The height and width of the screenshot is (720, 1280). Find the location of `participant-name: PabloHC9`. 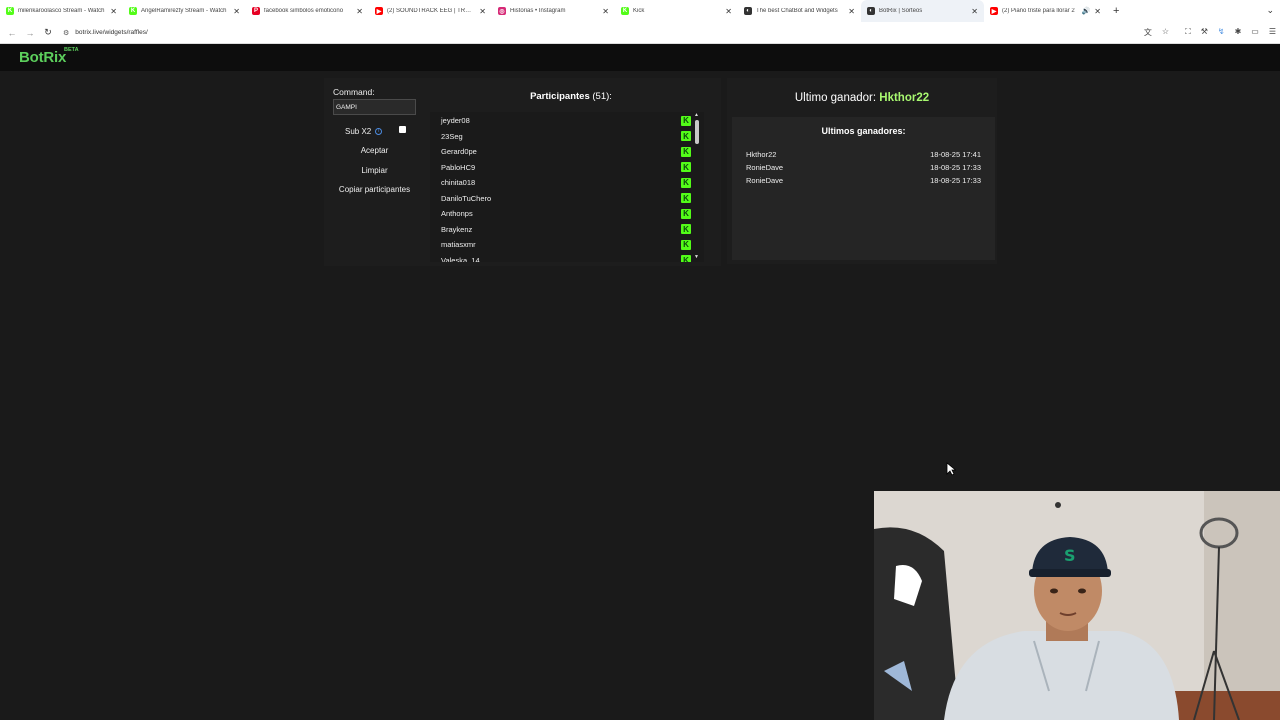

participant-name: PabloHC9 is located at coordinates (458, 167).